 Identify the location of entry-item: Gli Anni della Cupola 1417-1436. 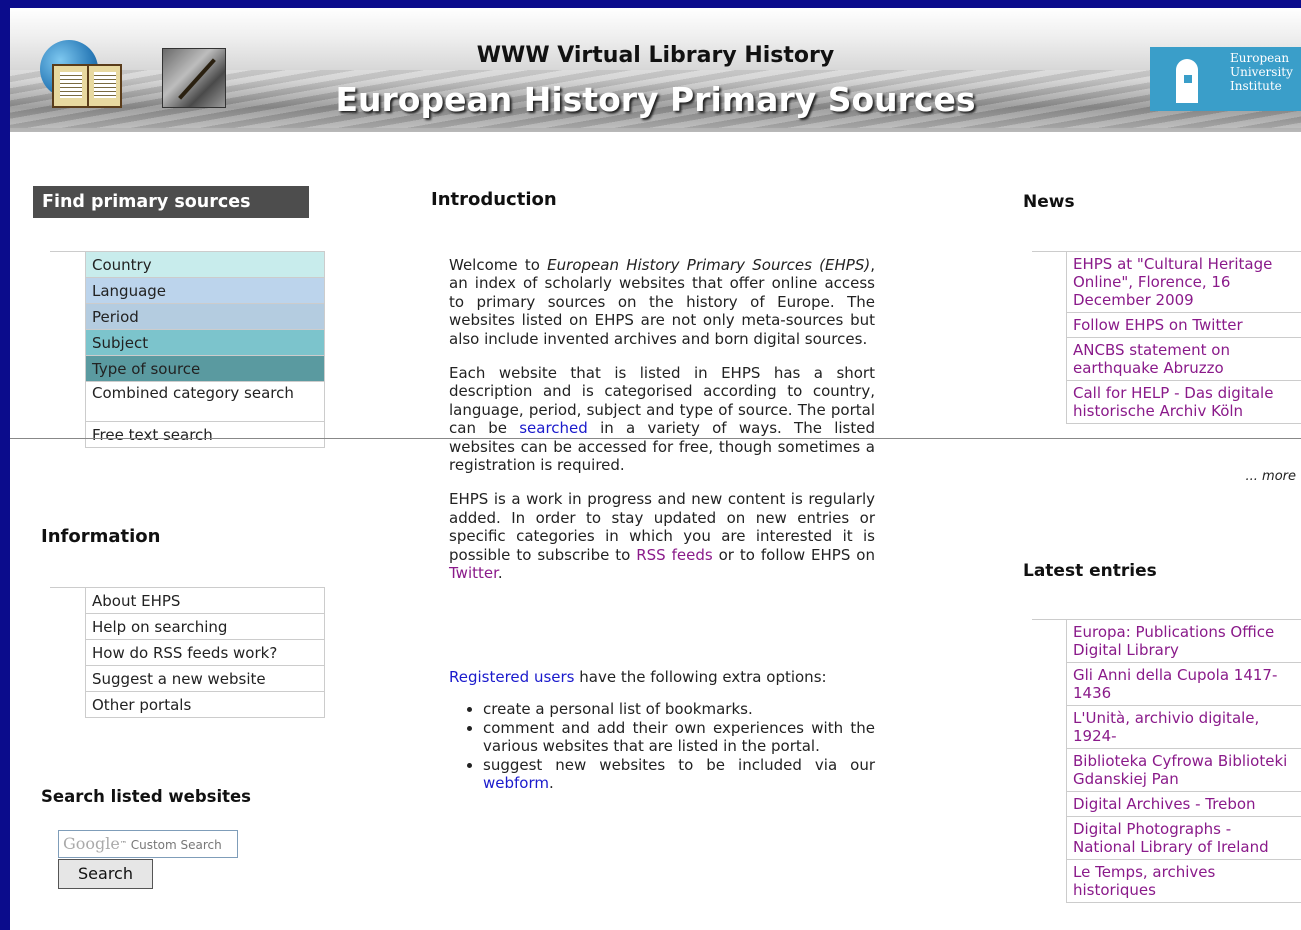
(1183, 684).